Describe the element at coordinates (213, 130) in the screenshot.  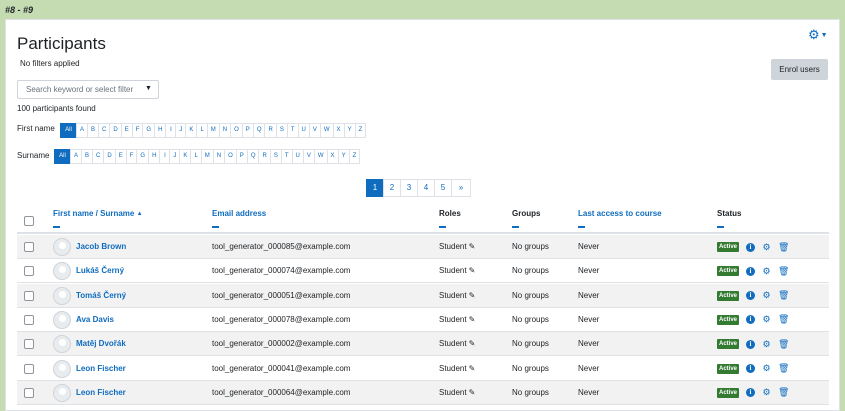
I see `firstname-initials-bar: All A B C D E F G H I J K L M N O P Q R S T U V W X Y Z` at that location.